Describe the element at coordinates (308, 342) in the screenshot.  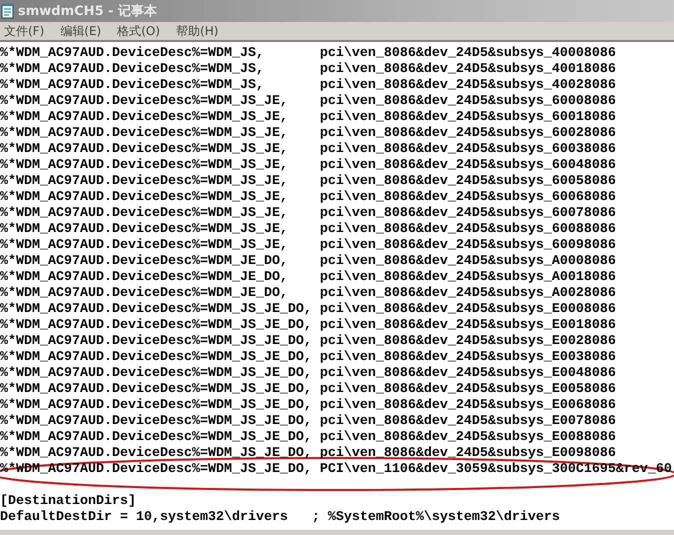
I see `text-line: %*WDM_AC97AUD.DeviceDesc%=WDM_JS_JE_DO, pci\ven_8086&dev_24D5&subsys_E0028086` at that location.